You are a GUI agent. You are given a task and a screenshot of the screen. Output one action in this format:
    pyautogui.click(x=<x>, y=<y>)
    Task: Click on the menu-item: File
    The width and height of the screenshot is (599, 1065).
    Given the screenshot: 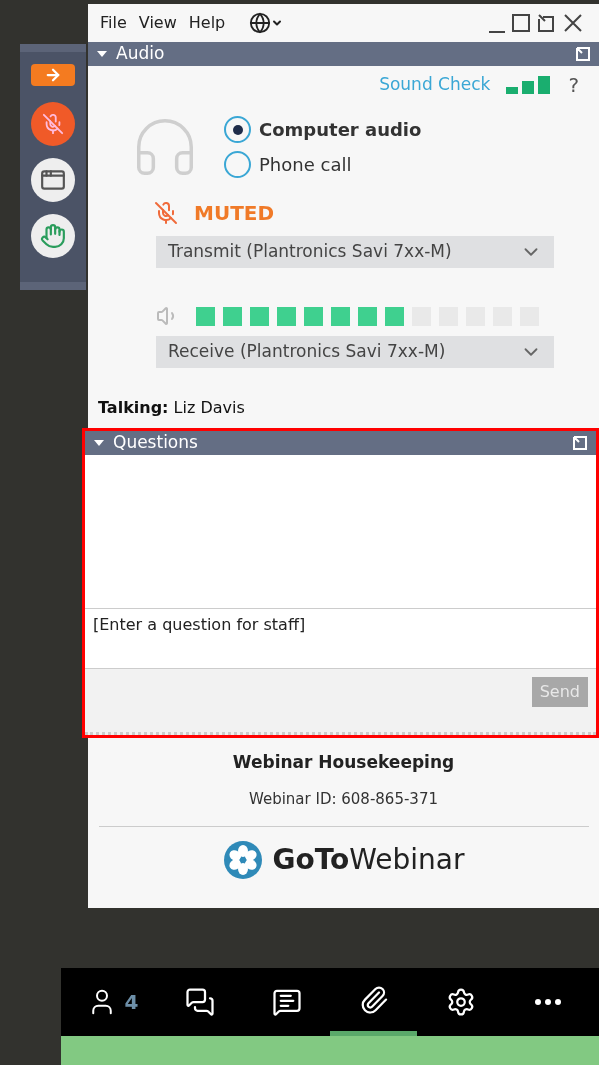 What is the action you would take?
    pyautogui.click(x=113, y=23)
    